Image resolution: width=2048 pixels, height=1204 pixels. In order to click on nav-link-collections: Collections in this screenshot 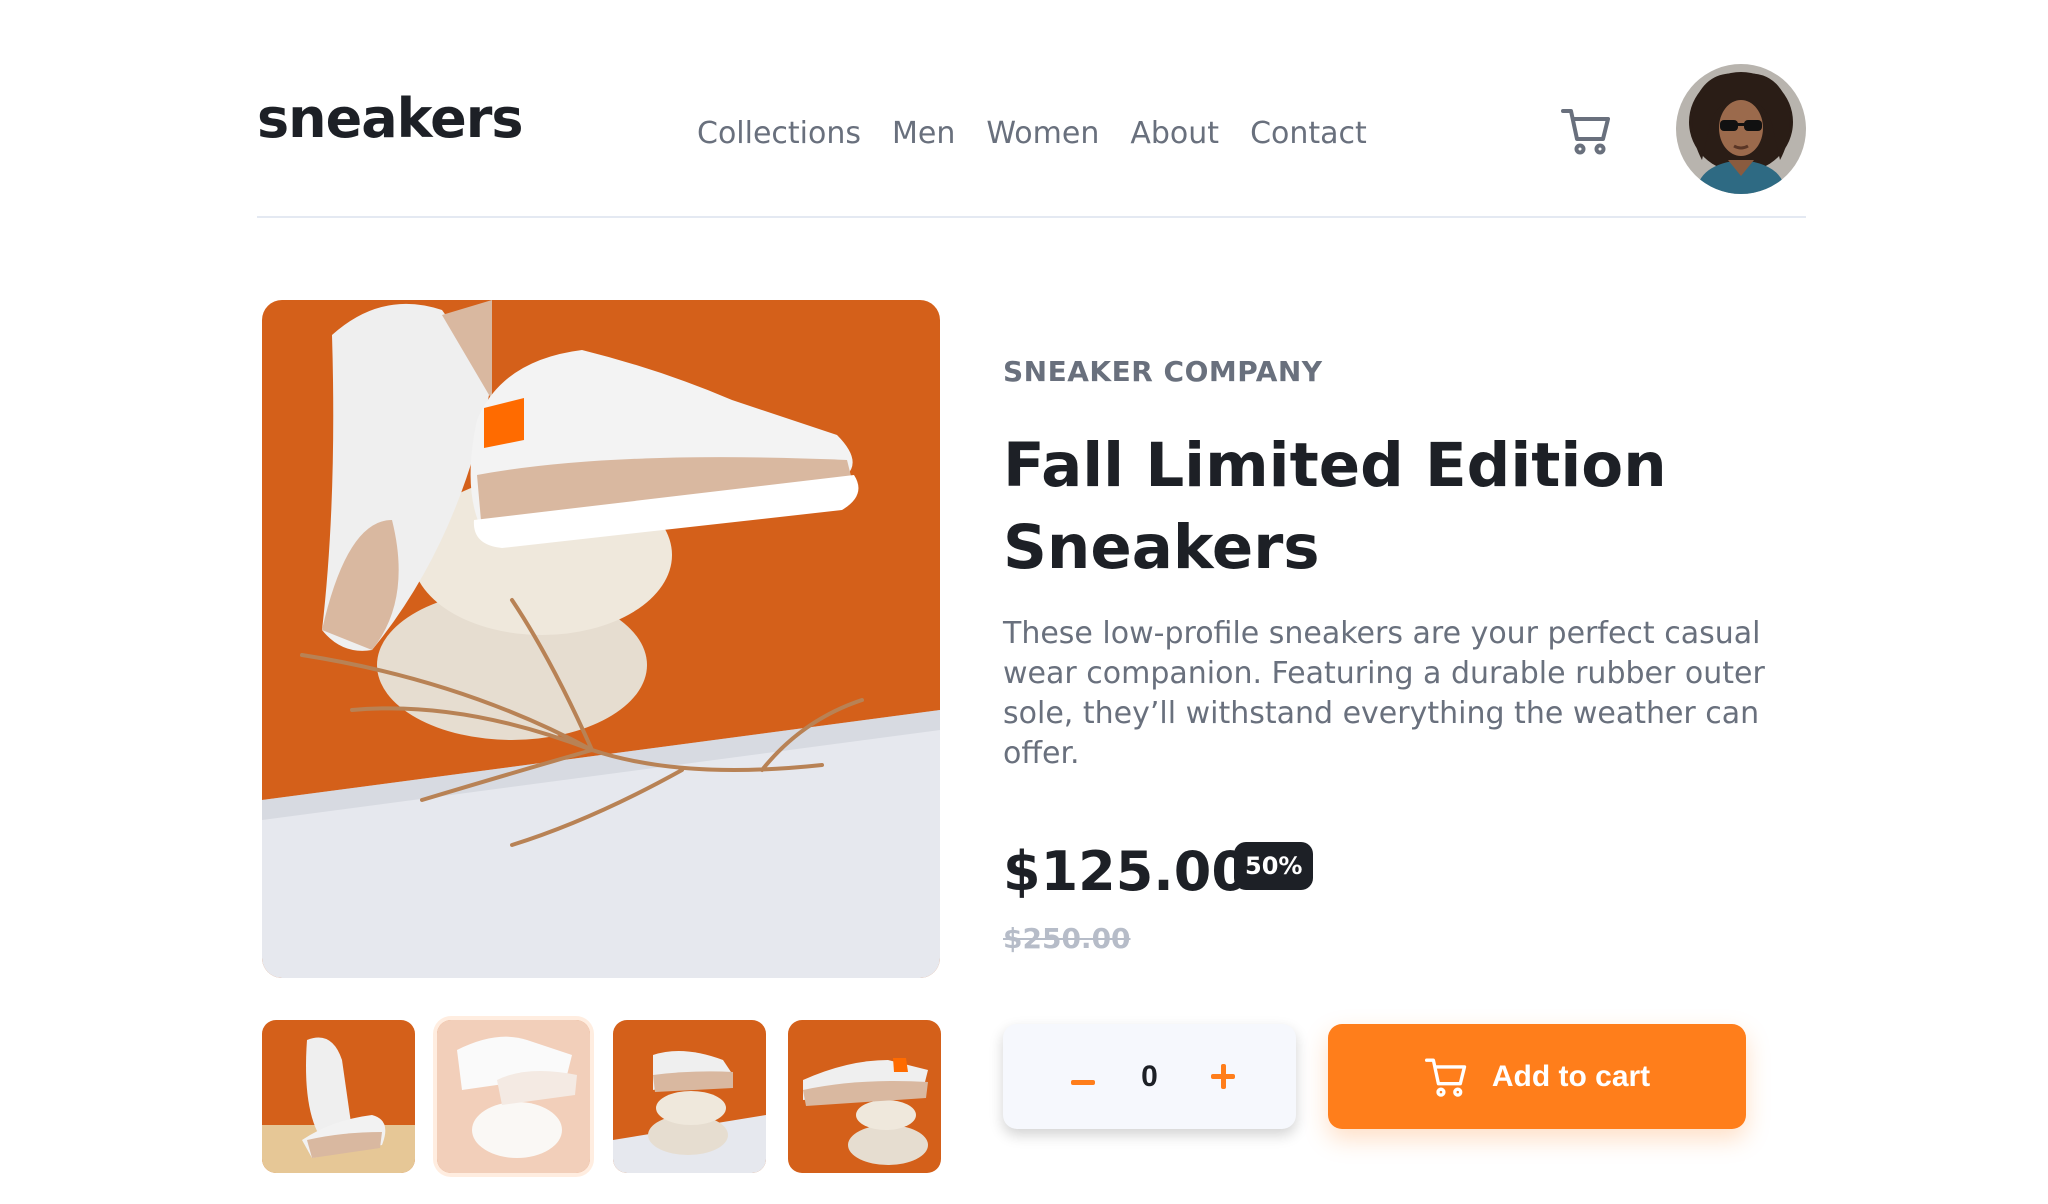, I will do `click(779, 134)`.